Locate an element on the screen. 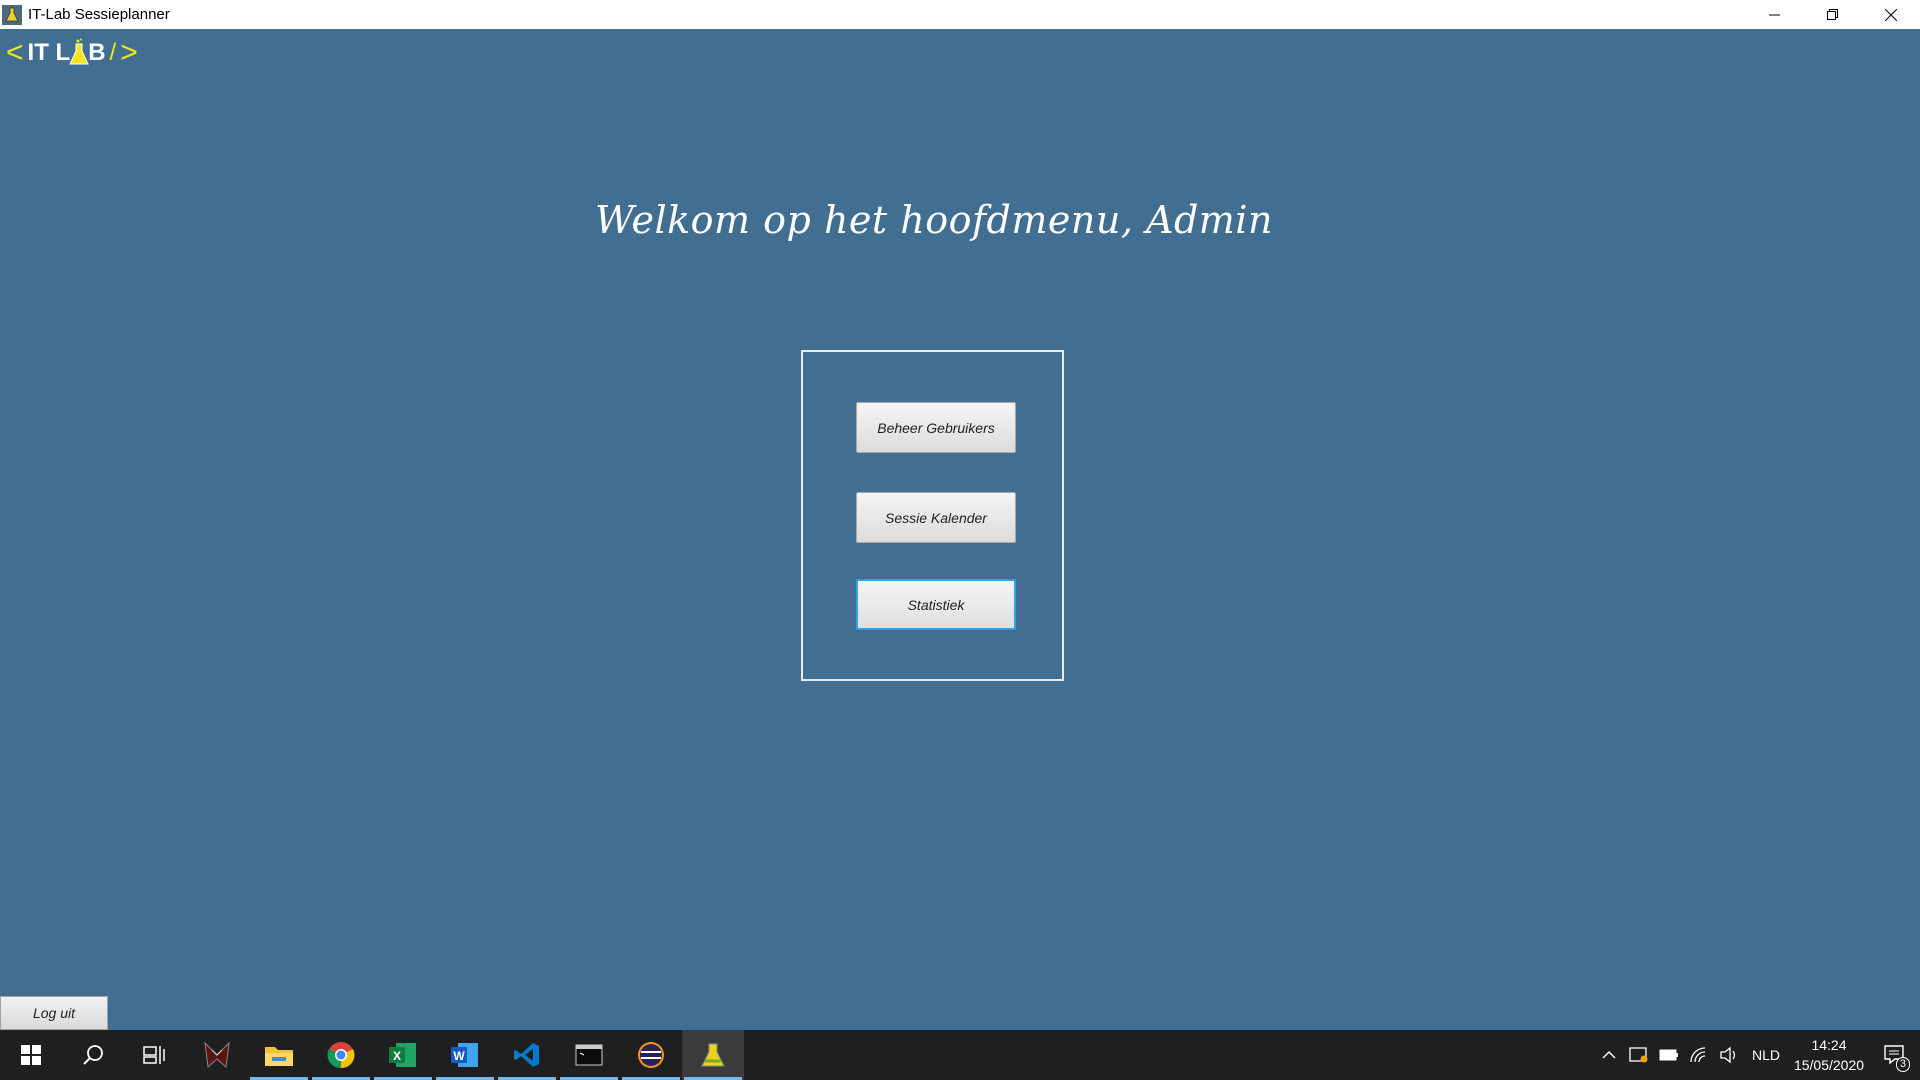 This screenshot has height=1080, width=1920. clock: 14:24 15/05/2020 is located at coordinates (1829, 1055).